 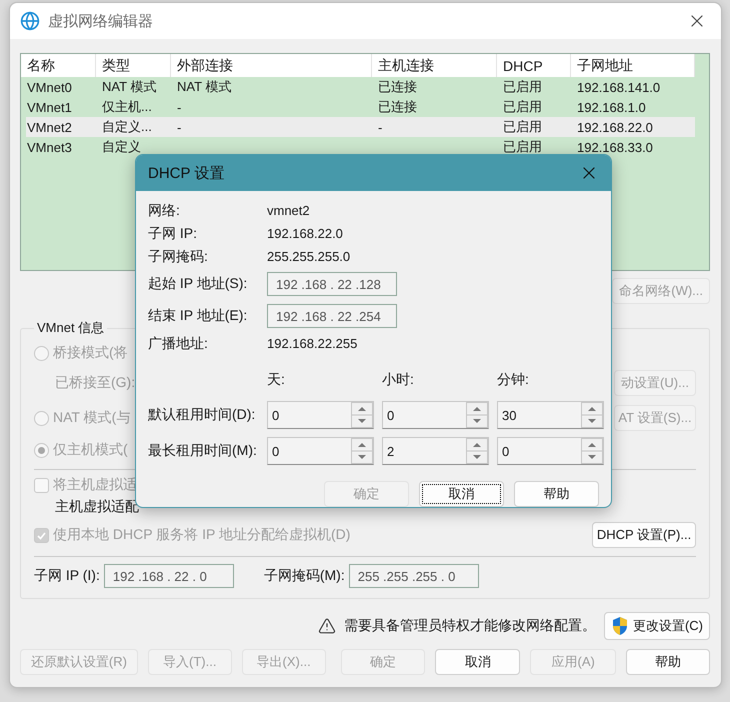 What do you see at coordinates (90, 353) in the screenshot?
I see `radio-label: 桥接模式(将` at bounding box center [90, 353].